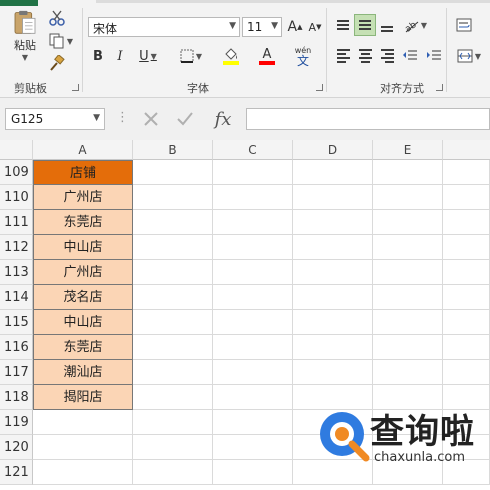  Describe the element at coordinates (16, 150) in the screenshot. I see `select-all-corner` at that location.